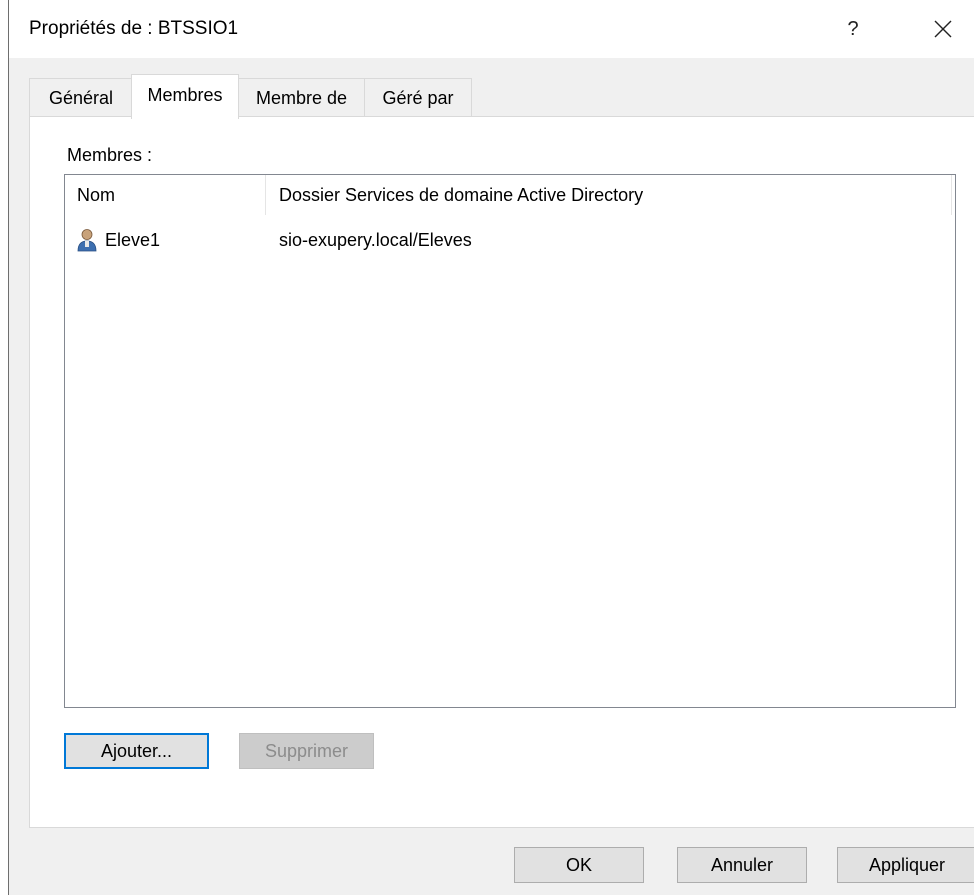 The width and height of the screenshot is (974, 895). I want to click on ok-button-label: OK, so click(578, 864).